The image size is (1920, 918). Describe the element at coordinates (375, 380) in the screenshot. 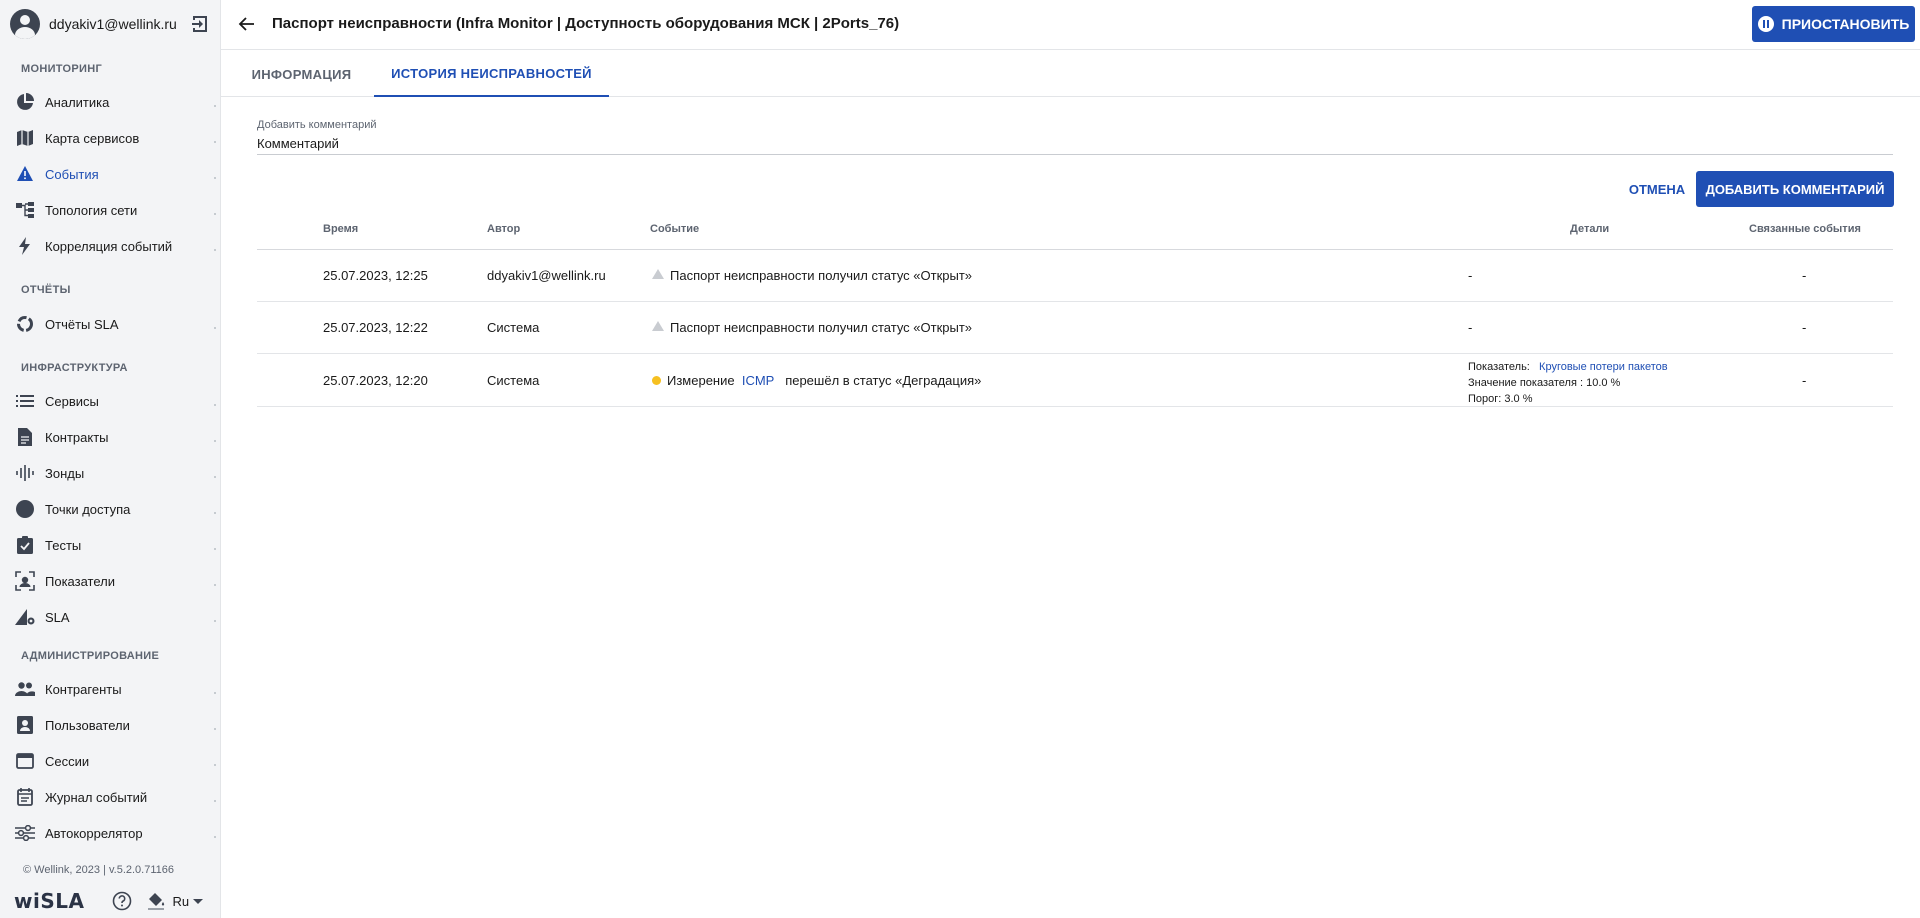

I see `cell-time: 25.07.2023, 12:20` at that location.